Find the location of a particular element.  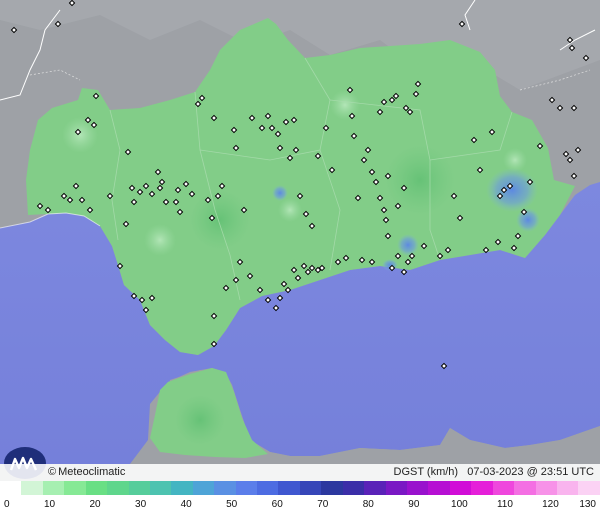

legend-tick: 120 is located at coordinates (550, 504).